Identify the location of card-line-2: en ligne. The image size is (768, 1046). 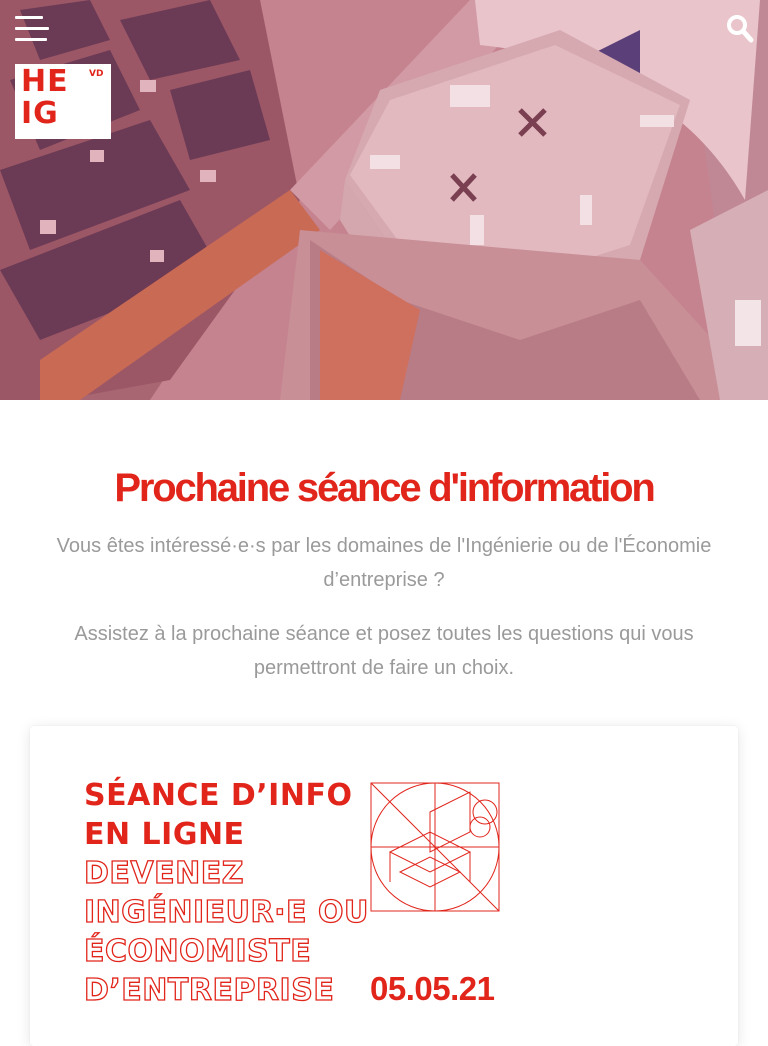
(164, 834).